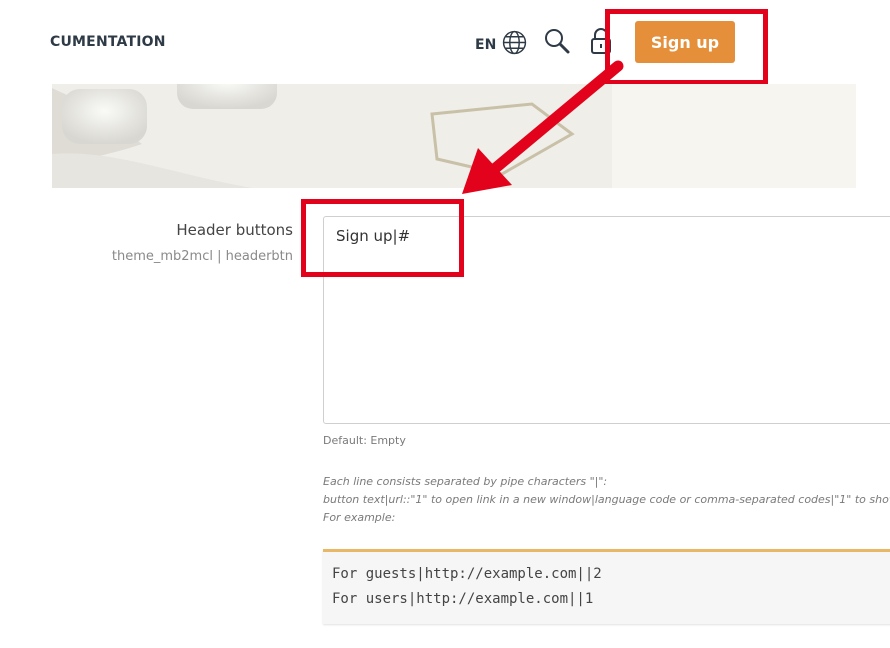  What do you see at coordinates (463, 599) in the screenshot?
I see `code-line: For users|http://example.com||1` at bounding box center [463, 599].